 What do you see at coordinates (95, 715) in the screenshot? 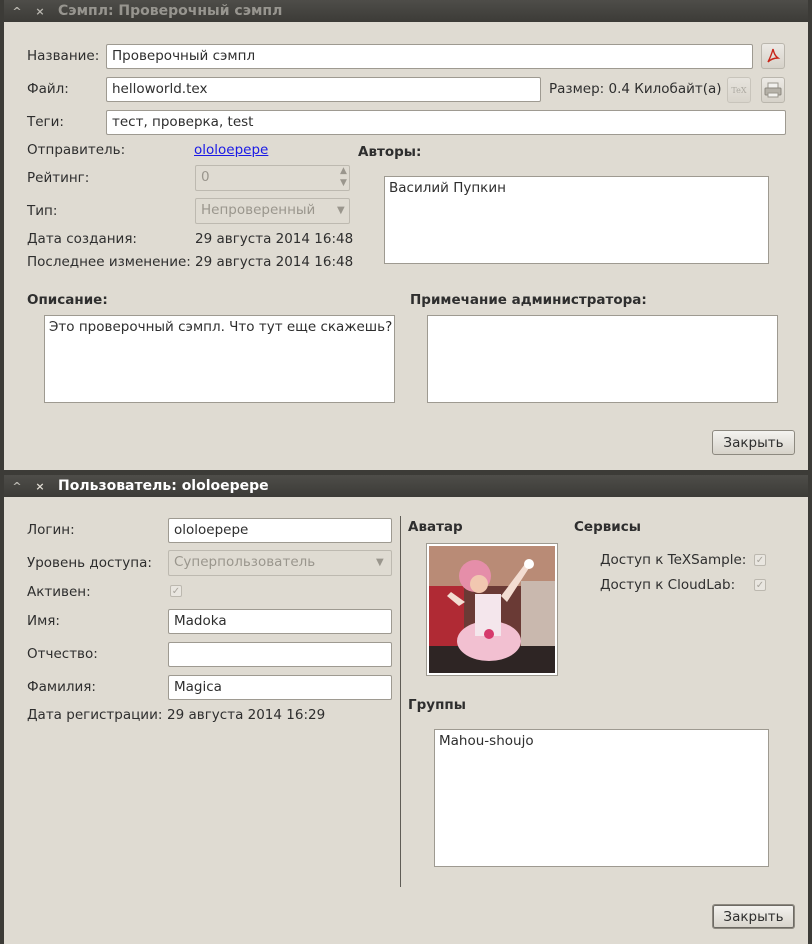
I see `reg-date-label: Дата регистрации:` at bounding box center [95, 715].